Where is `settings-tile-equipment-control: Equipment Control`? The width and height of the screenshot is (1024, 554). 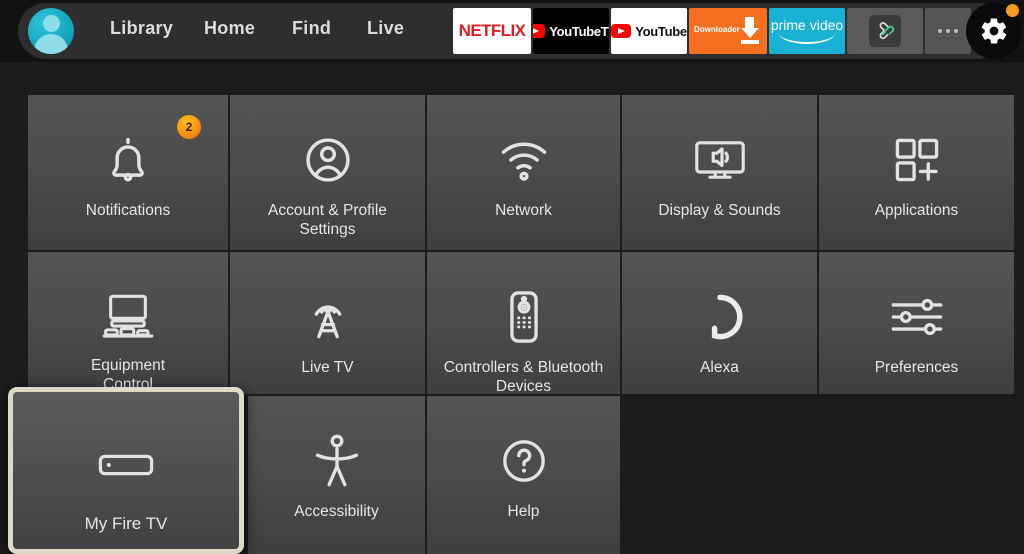
settings-tile-equipment-control: Equipment Control is located at coordinates (128, 323).